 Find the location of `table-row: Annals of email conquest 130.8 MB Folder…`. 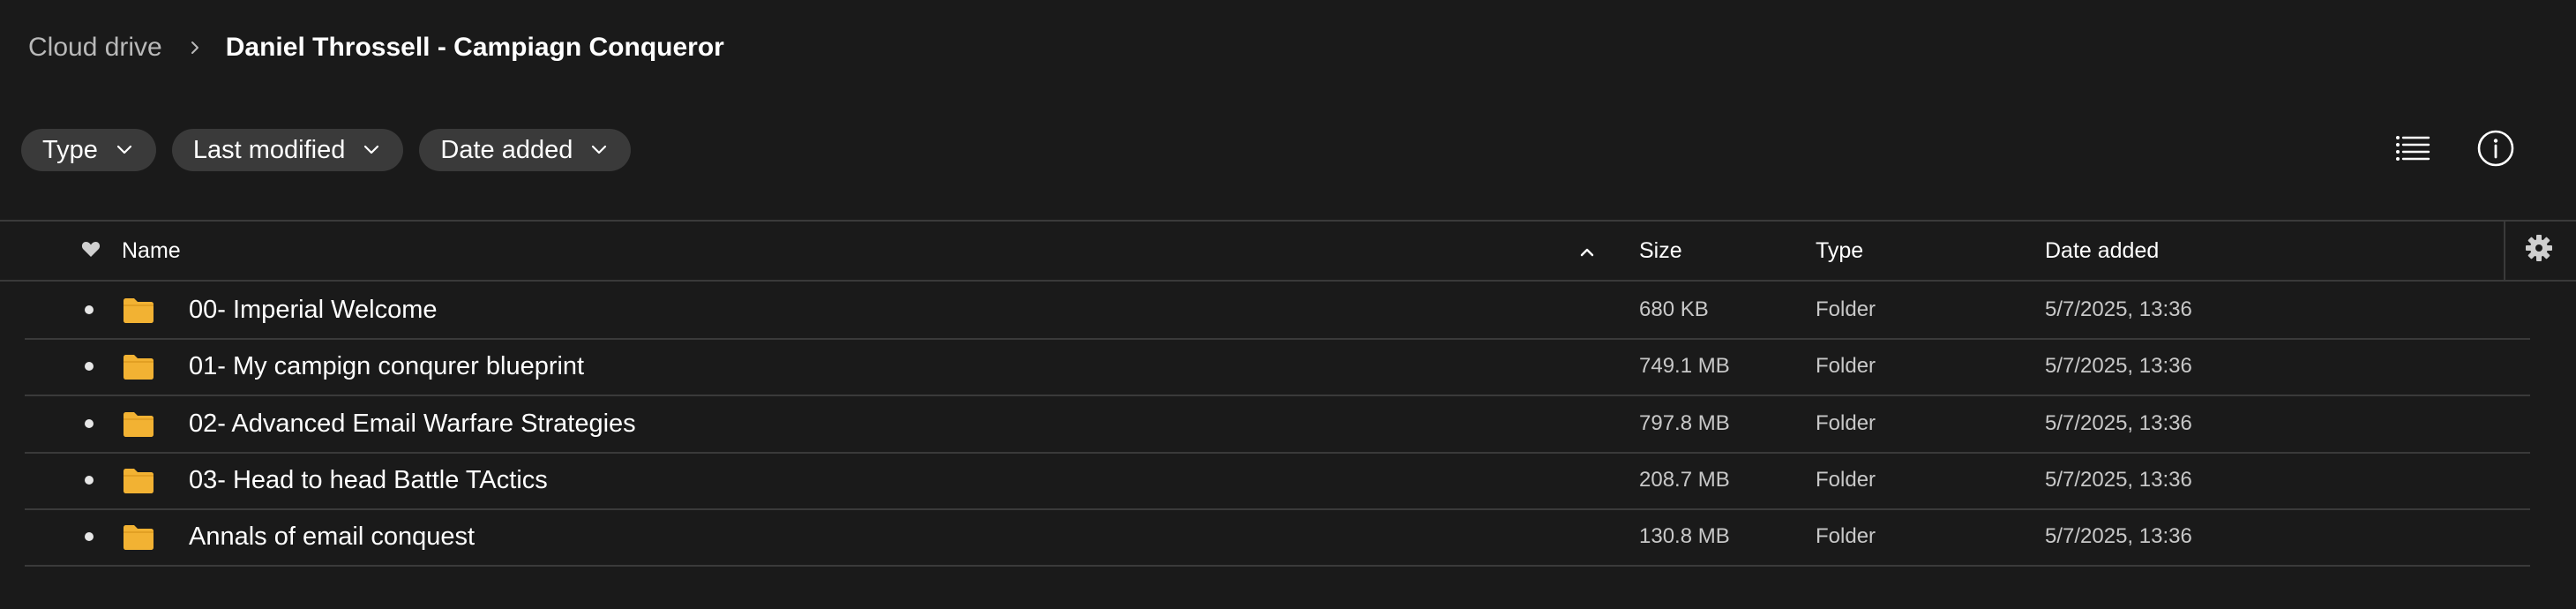

table-row: Annals of email conquest 130.8 MB Folder… is located at coordinates (1278, 537).